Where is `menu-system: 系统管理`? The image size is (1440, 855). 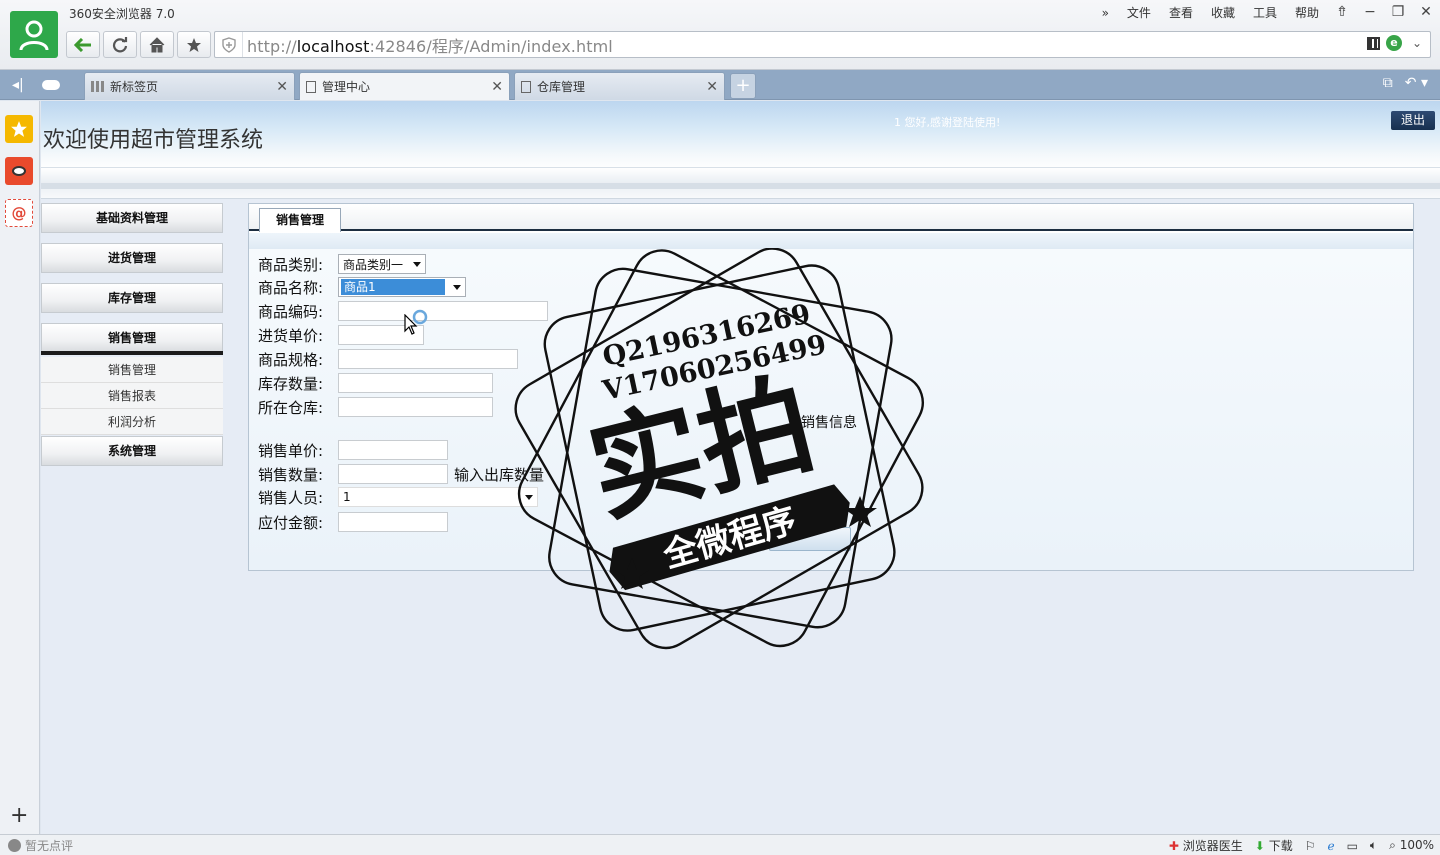 menu-system: 系统管理 is located at coordinates (132, 451).